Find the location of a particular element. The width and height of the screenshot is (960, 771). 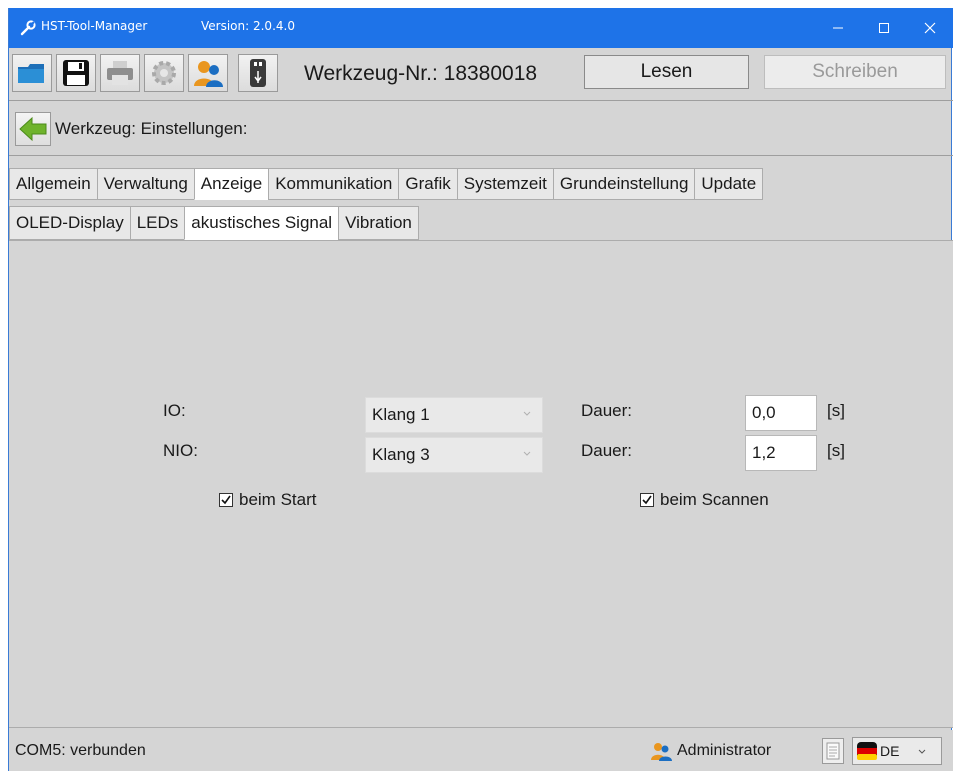

settings-button is located at coordinates (164, 73).